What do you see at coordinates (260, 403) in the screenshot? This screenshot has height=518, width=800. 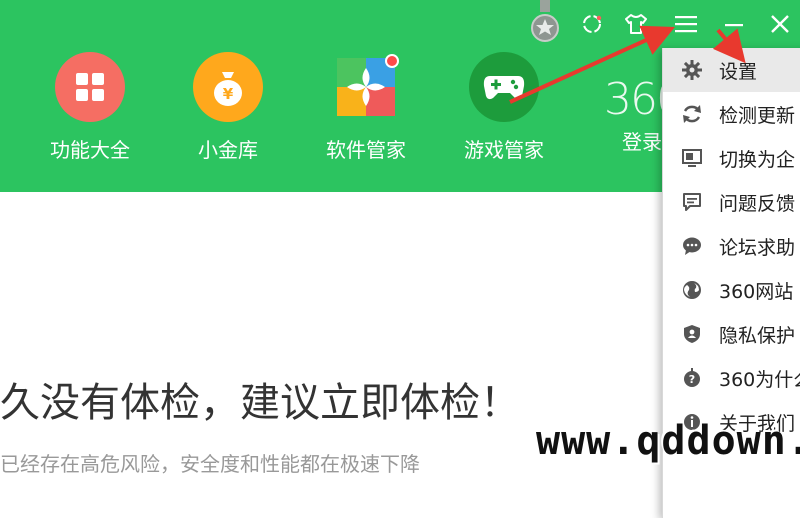 I see `checkup-headline: 久没有体检，建议立即体检！` at bounding box center [260, 403].